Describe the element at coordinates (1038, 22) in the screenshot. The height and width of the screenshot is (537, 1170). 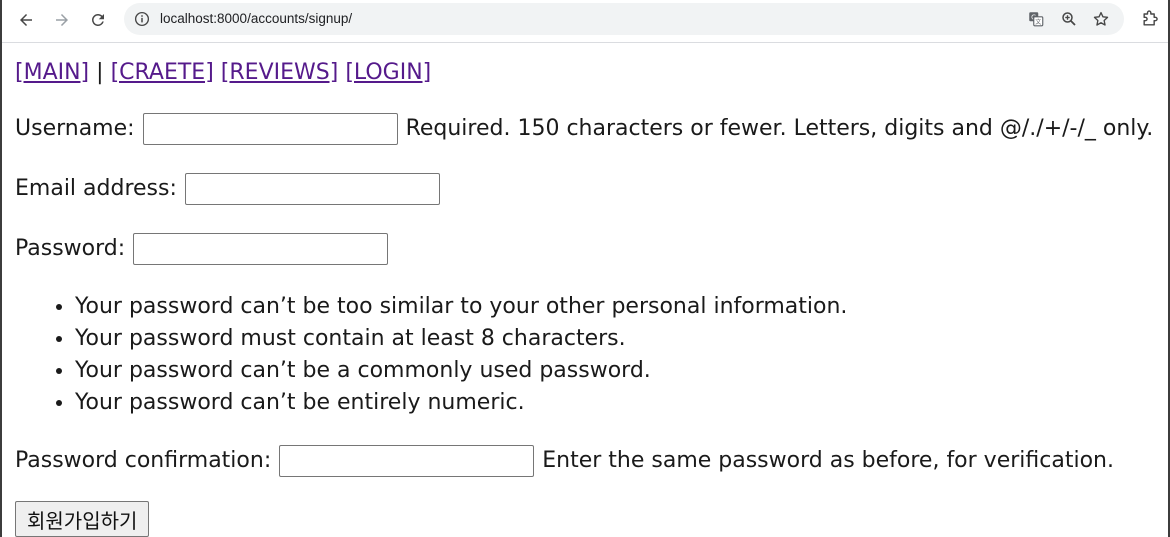
I see `svg-text: 文` at that location.